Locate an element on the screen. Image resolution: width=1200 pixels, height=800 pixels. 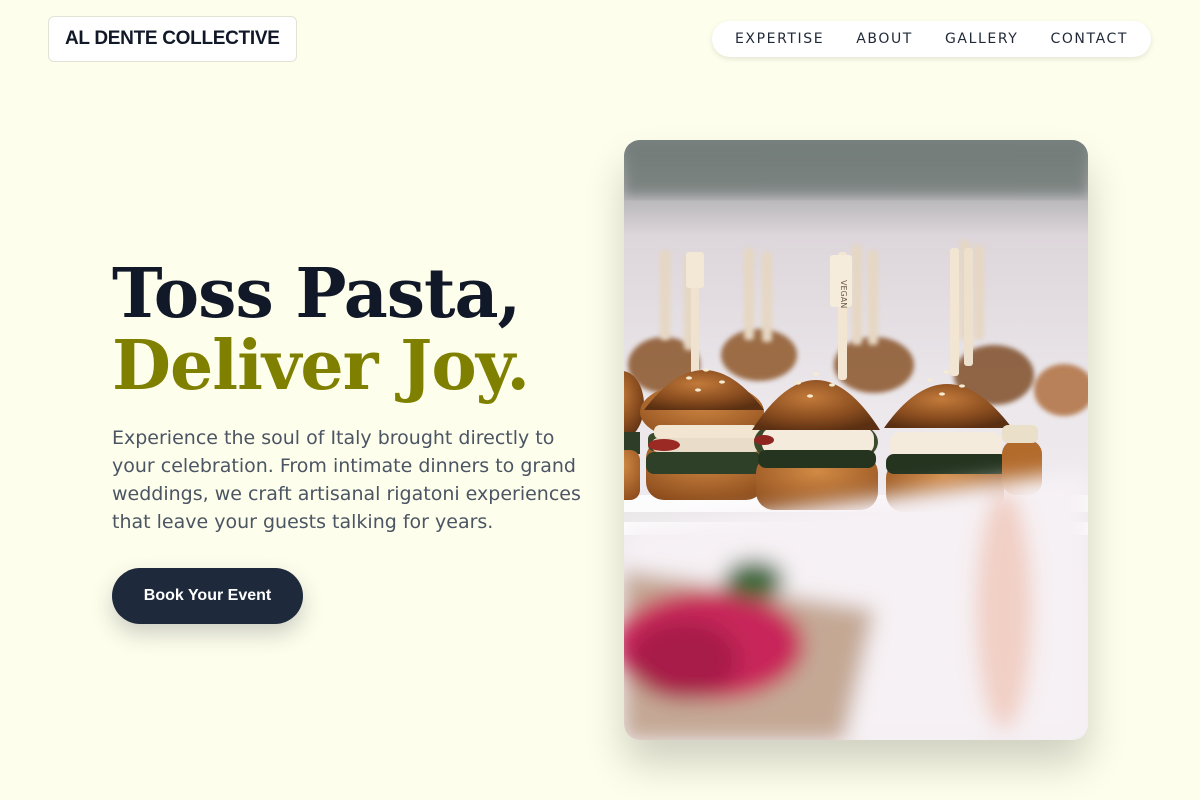
nav-link-gallery: GALLERY is located at coordinates (981, 39).